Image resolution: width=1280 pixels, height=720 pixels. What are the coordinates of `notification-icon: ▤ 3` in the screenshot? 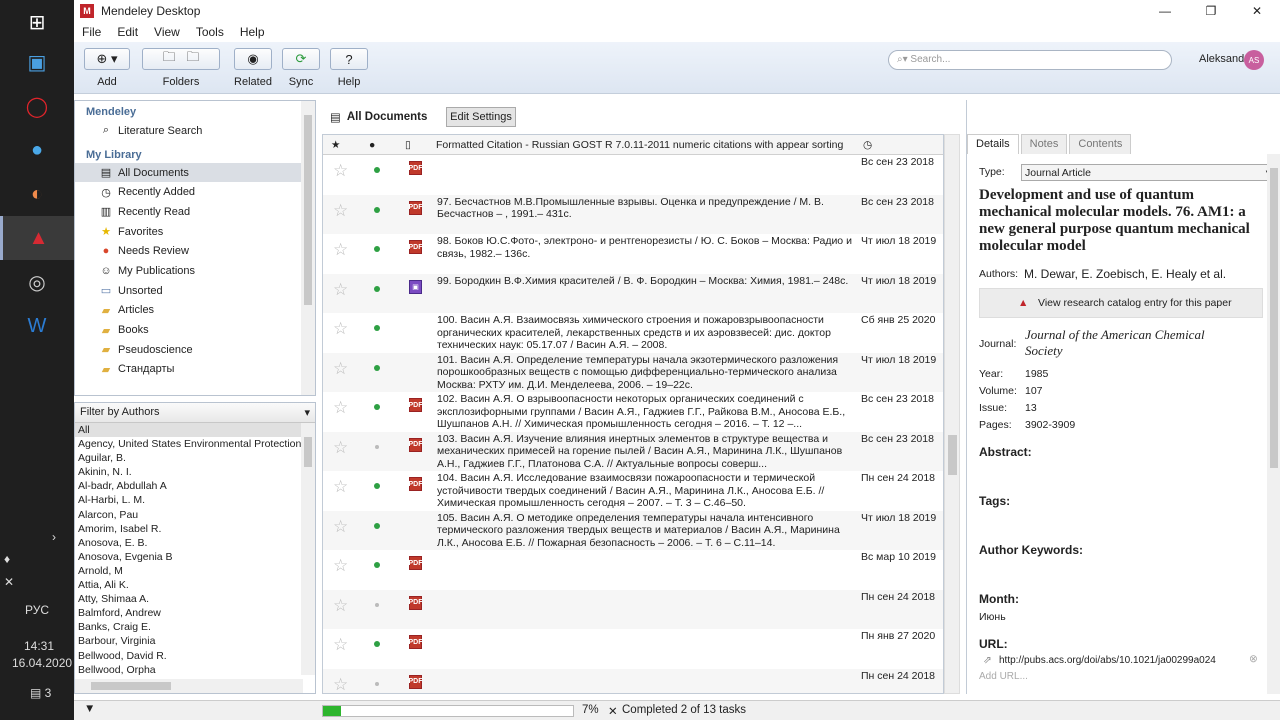 It's located at (40, 693).